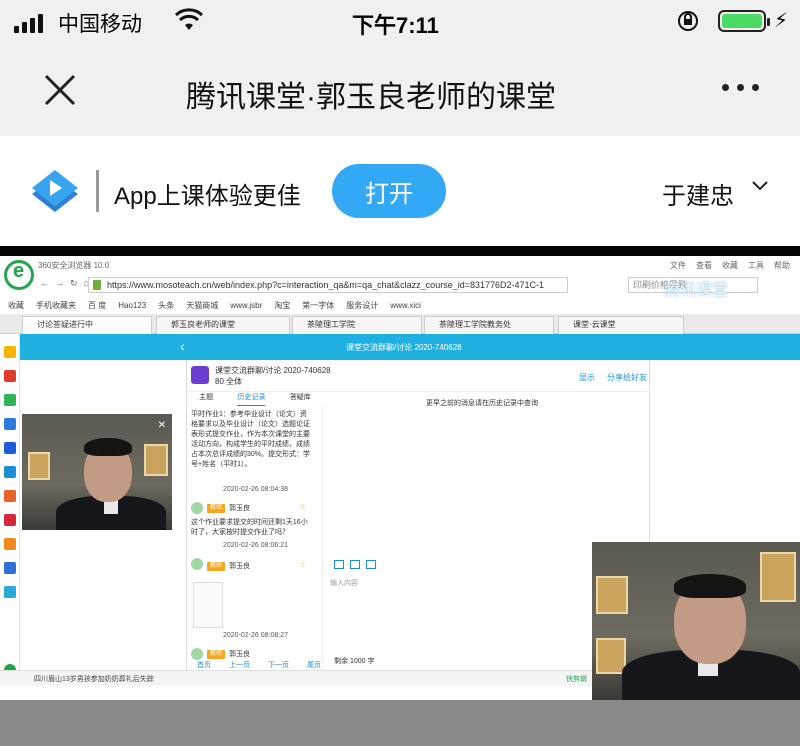 Image resolution: width=800 pixels, height=746 pixels. What do you see at coordinates (94, 679) in the screenshot?
I see `news-ticker: 四川眉山13岁男孩参加奶奶葬礼后失踪` at bounding box center [94, 679].